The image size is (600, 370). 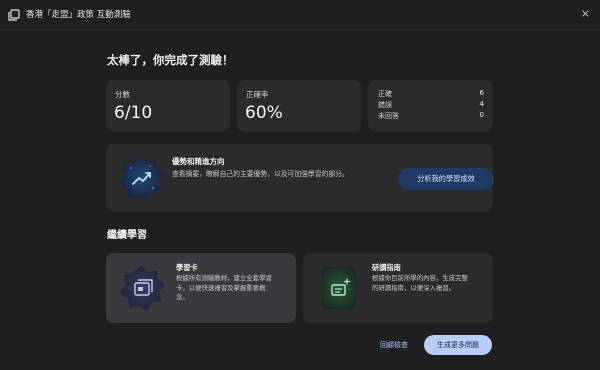 I want to click on breakdown-label: 未回答, so click(x=388, y=116).